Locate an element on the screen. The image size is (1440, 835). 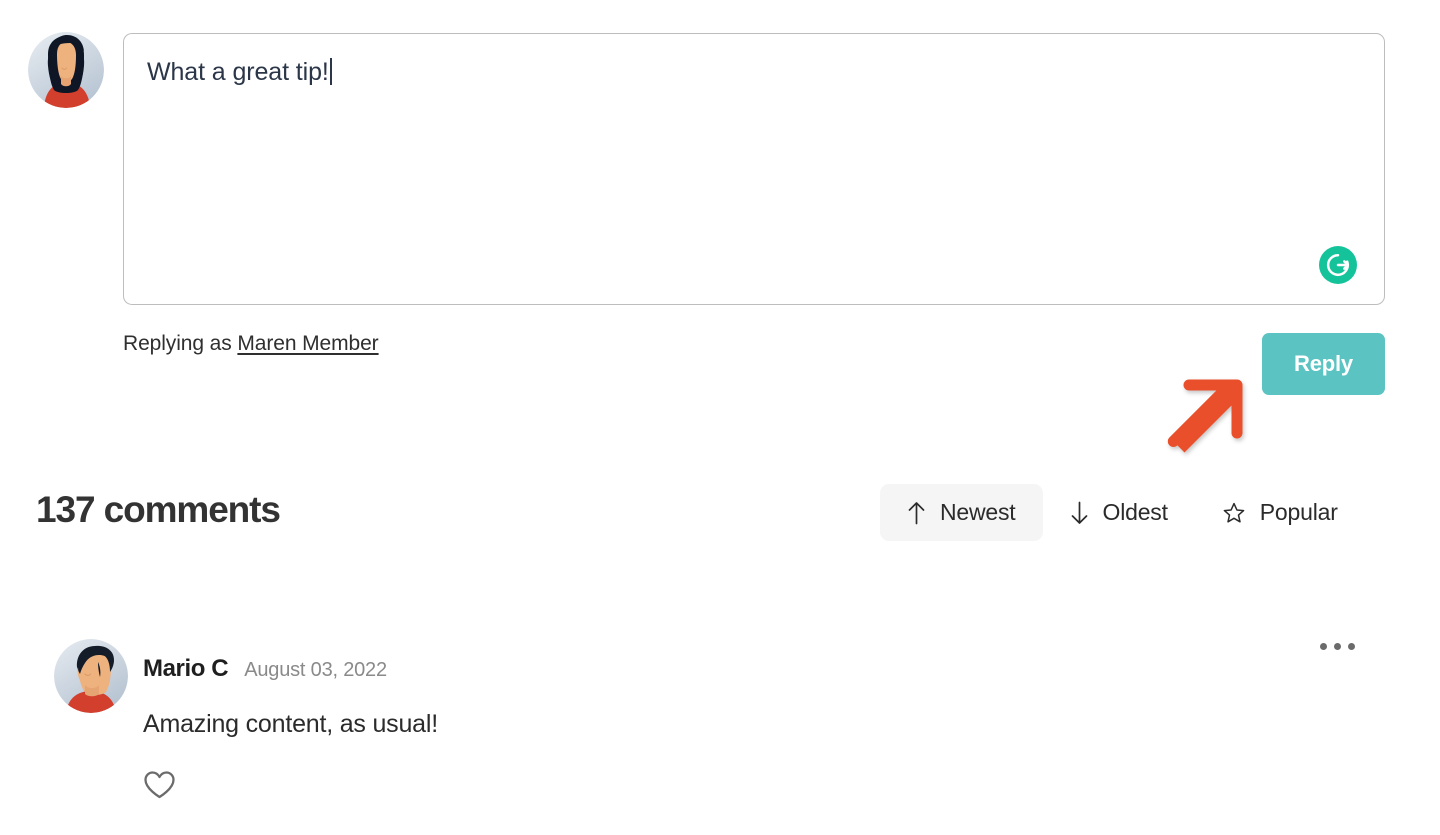
sort-option-newest: Newest is located at coordinates (961, 512).